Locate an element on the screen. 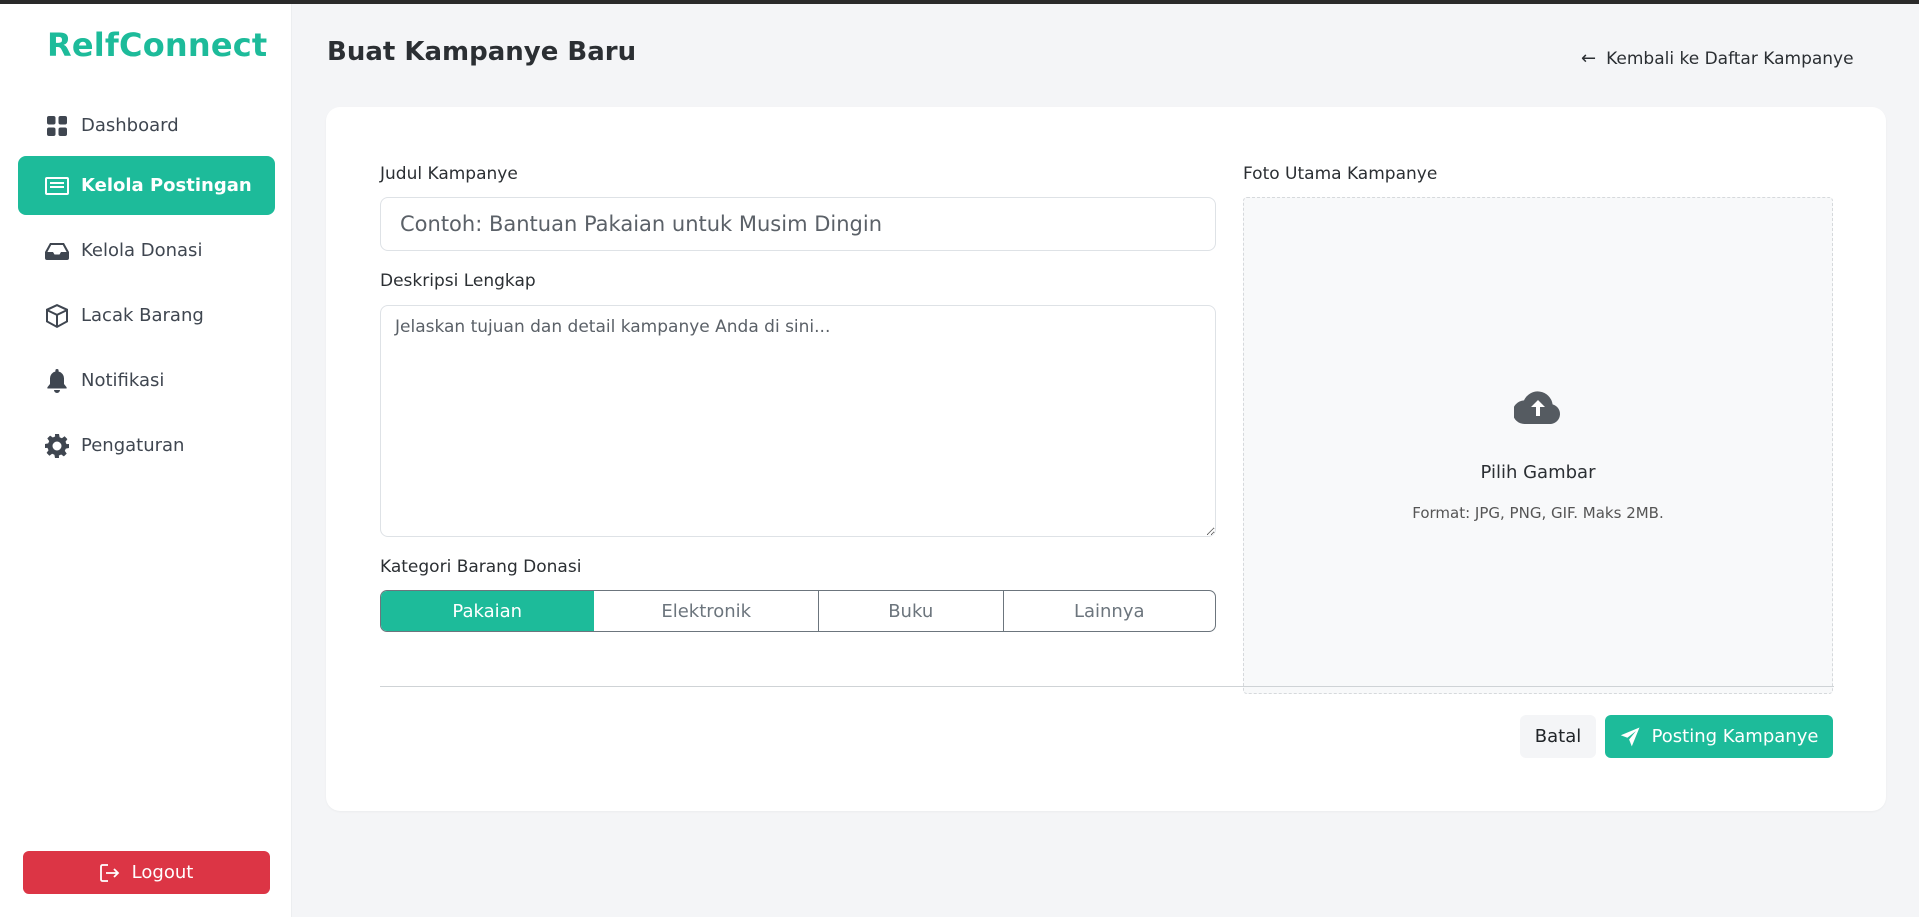  category-option-lainnya: Lainnya is located at coordinates (1109, 611).